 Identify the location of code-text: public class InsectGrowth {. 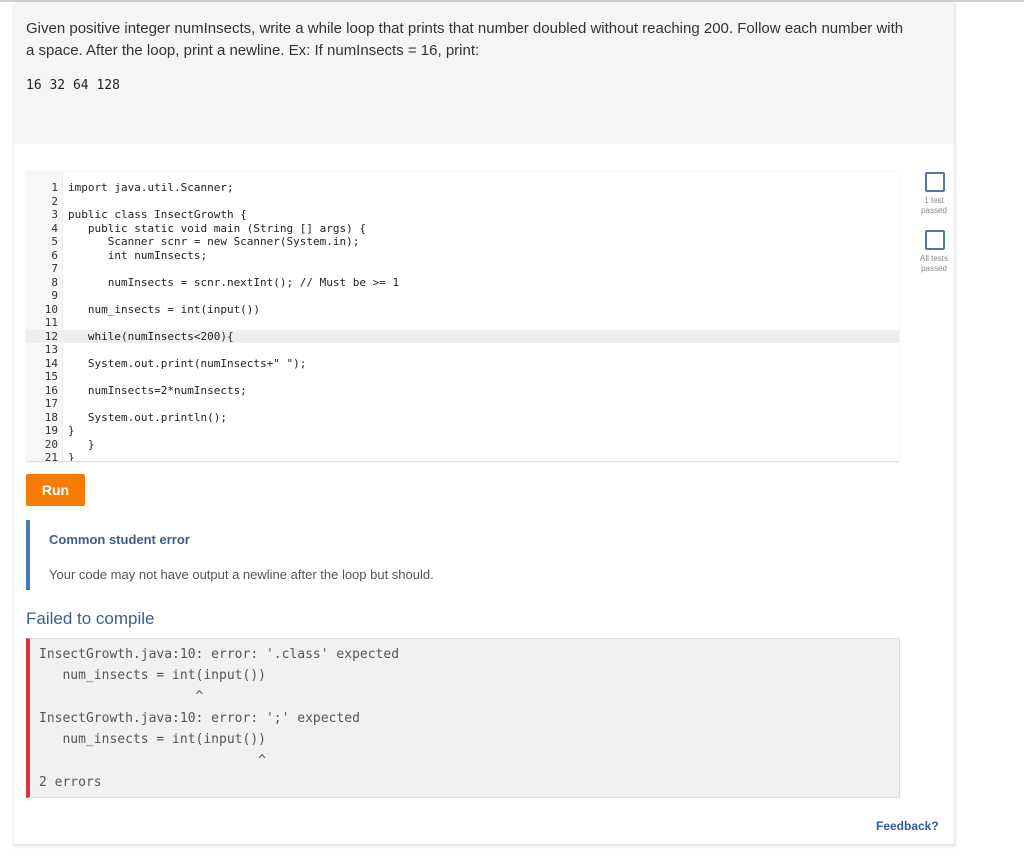
(157, 215).